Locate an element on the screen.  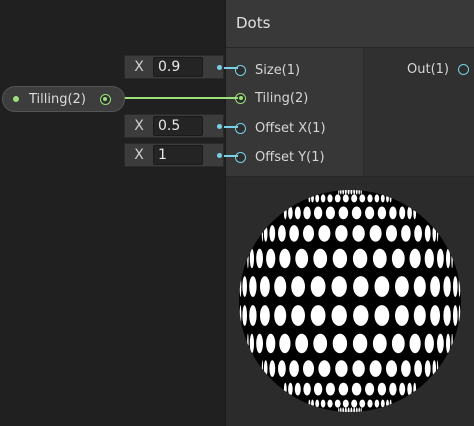
wire-tiling is located at coordinates (172, 98).